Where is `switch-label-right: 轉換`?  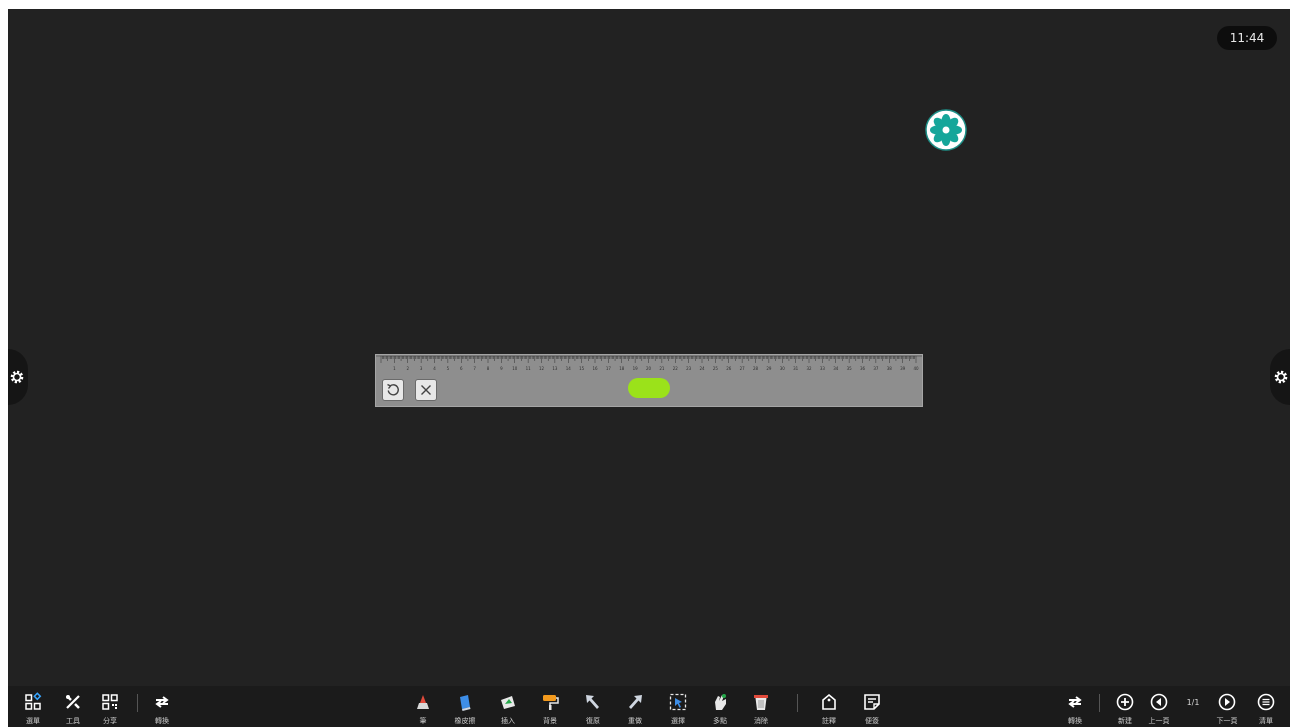
switch-label-right: 轉換 is located at coordinates (1075, 721).